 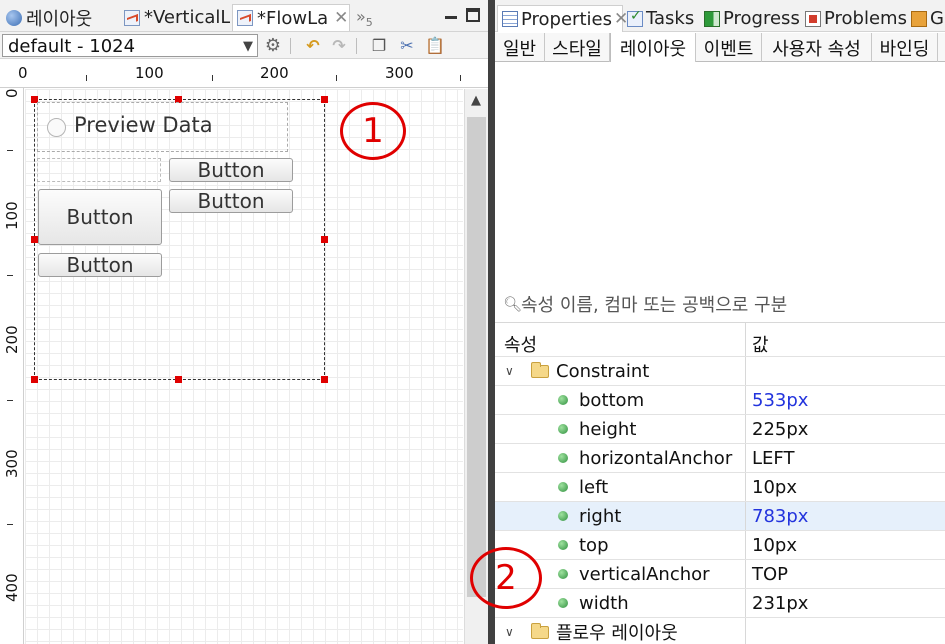 I want to click on tab-tasks: Tasks, so click(x=661, y=18).